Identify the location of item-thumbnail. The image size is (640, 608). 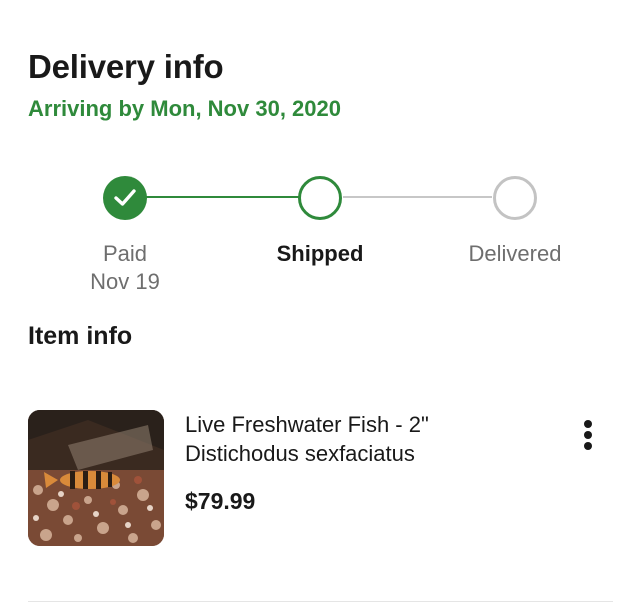
(96, 478).